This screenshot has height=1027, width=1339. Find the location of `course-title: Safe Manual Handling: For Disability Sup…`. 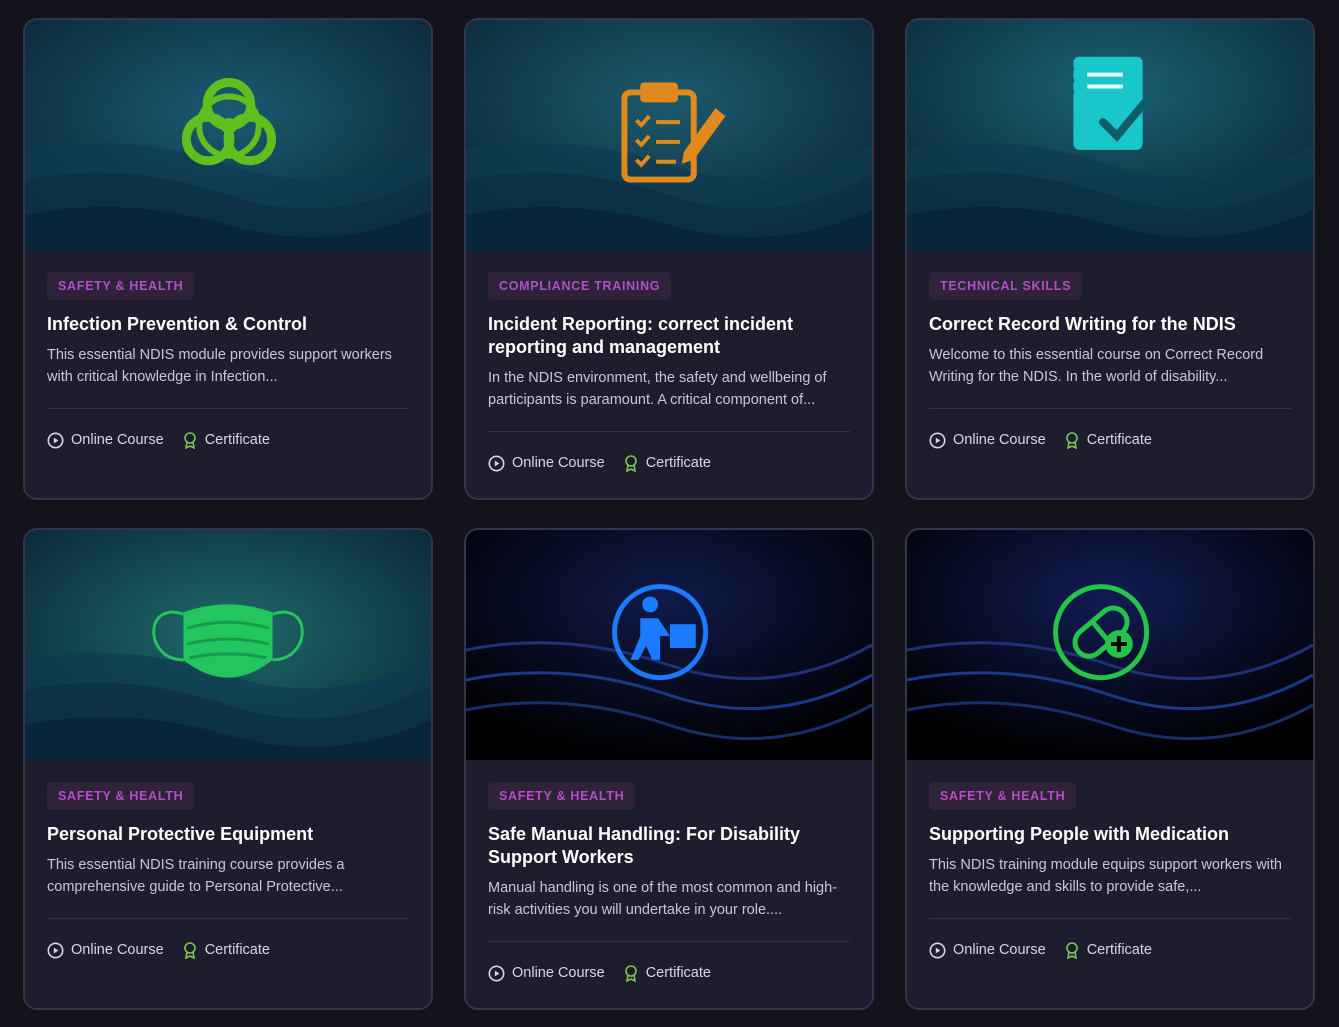

course-title: Safe Manual Handling: For Disability Sup… is located at coordinates (669, 846).